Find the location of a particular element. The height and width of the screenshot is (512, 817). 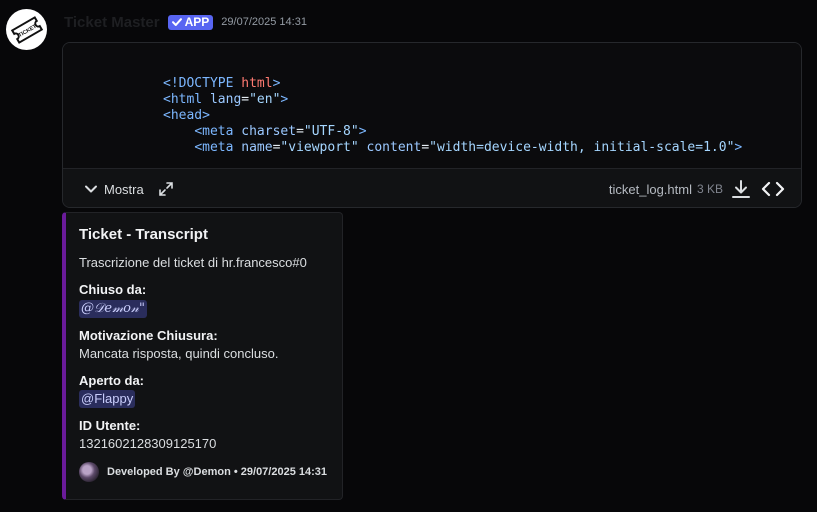

app-badge: APP is located at coordinates (190, 22).